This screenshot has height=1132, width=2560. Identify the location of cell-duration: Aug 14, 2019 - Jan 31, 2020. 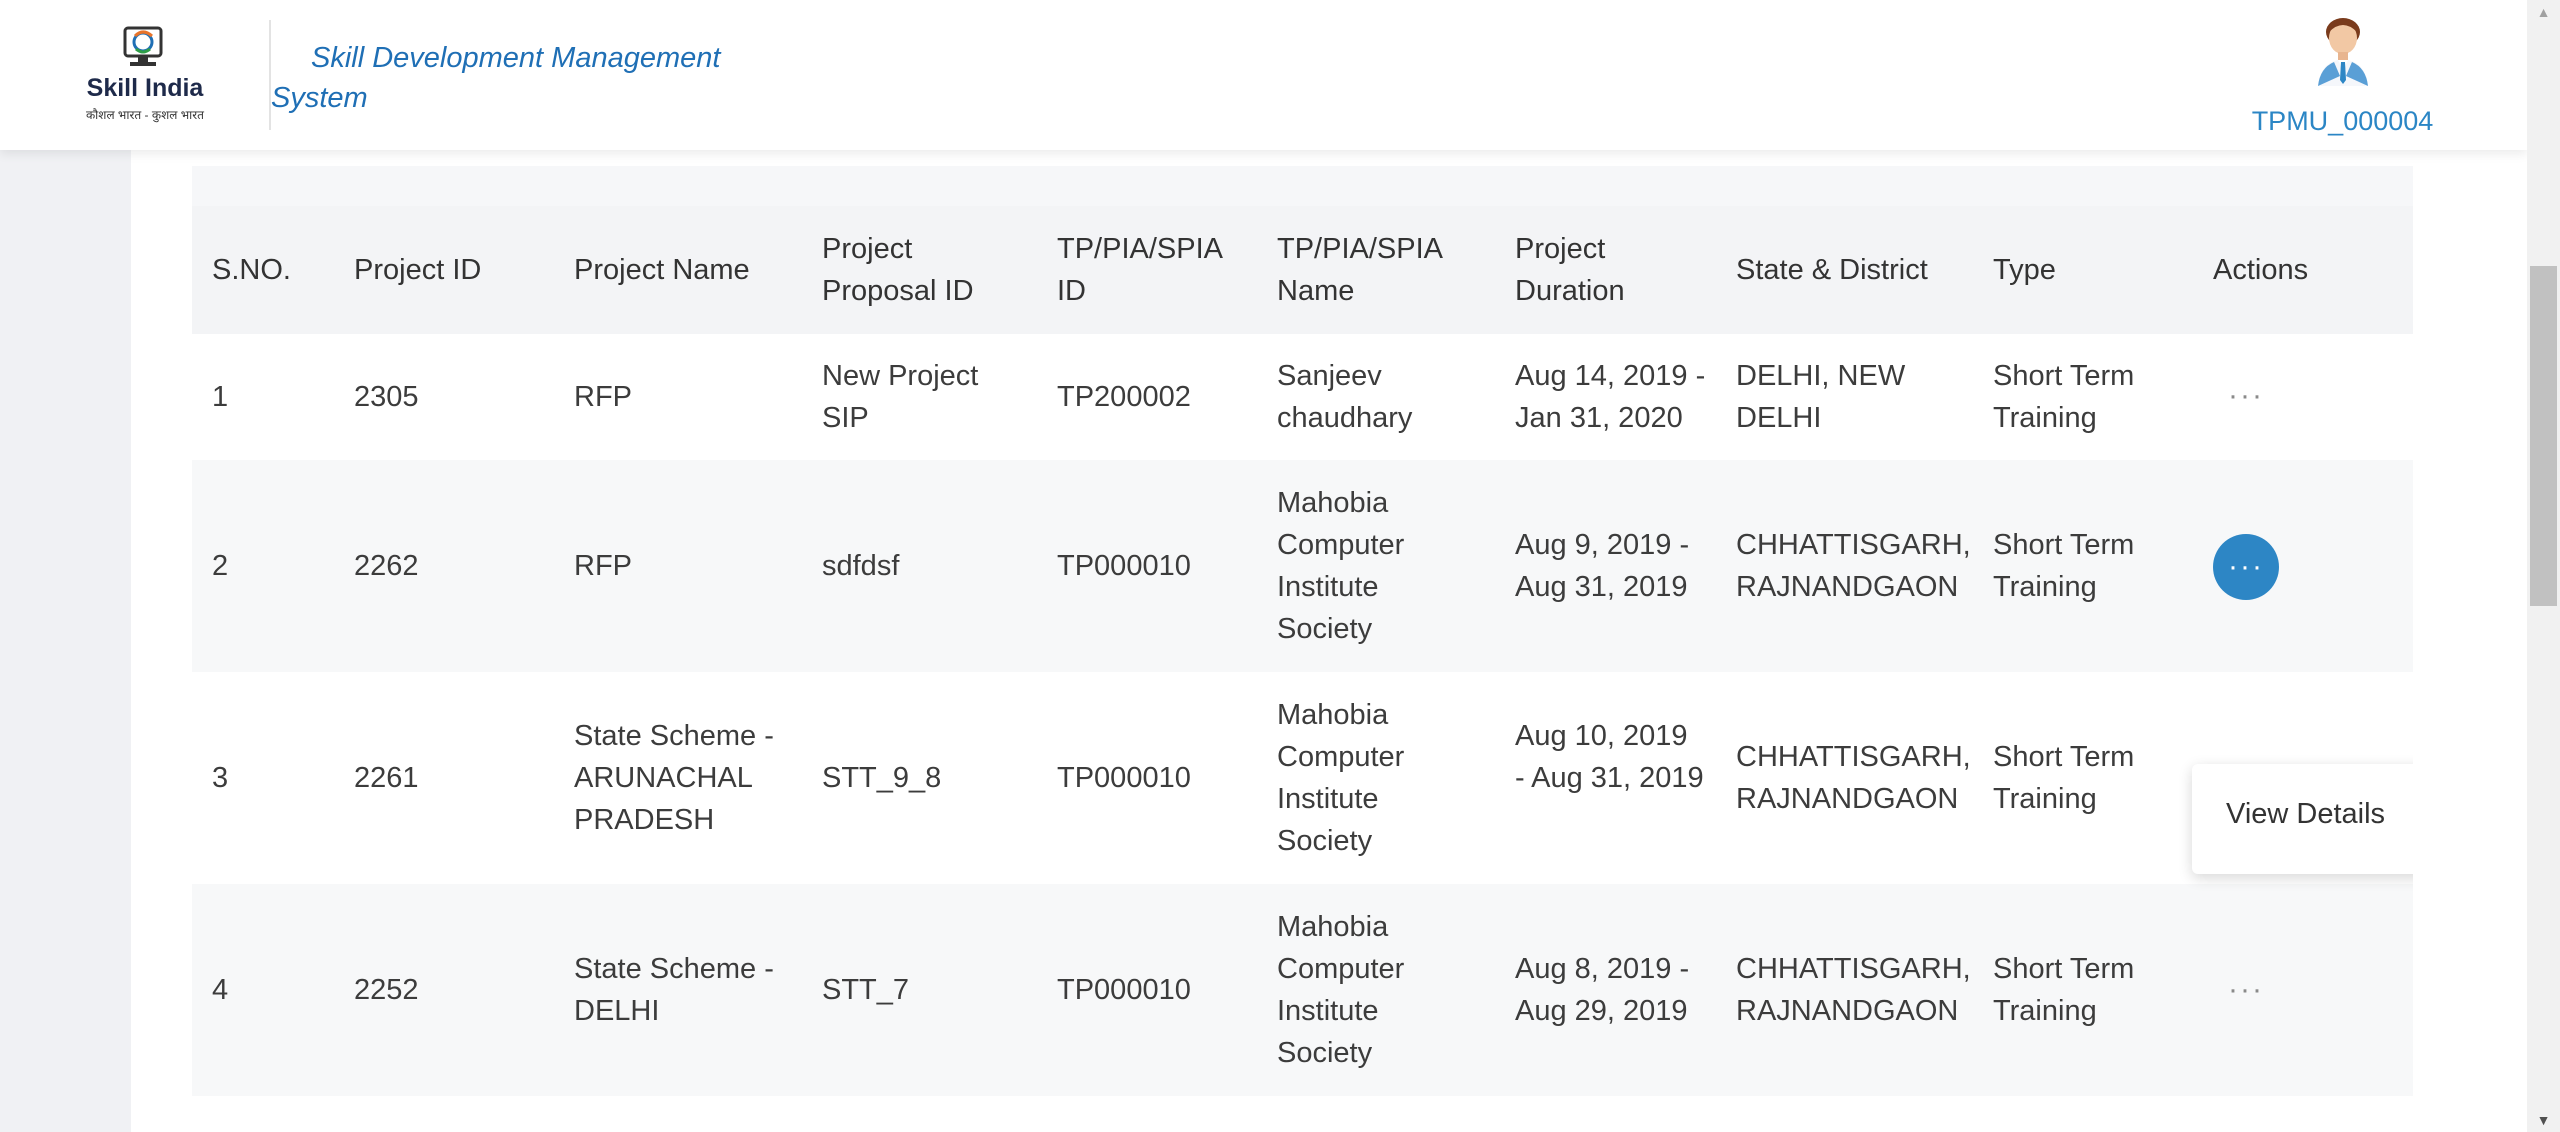
(1610, 397).